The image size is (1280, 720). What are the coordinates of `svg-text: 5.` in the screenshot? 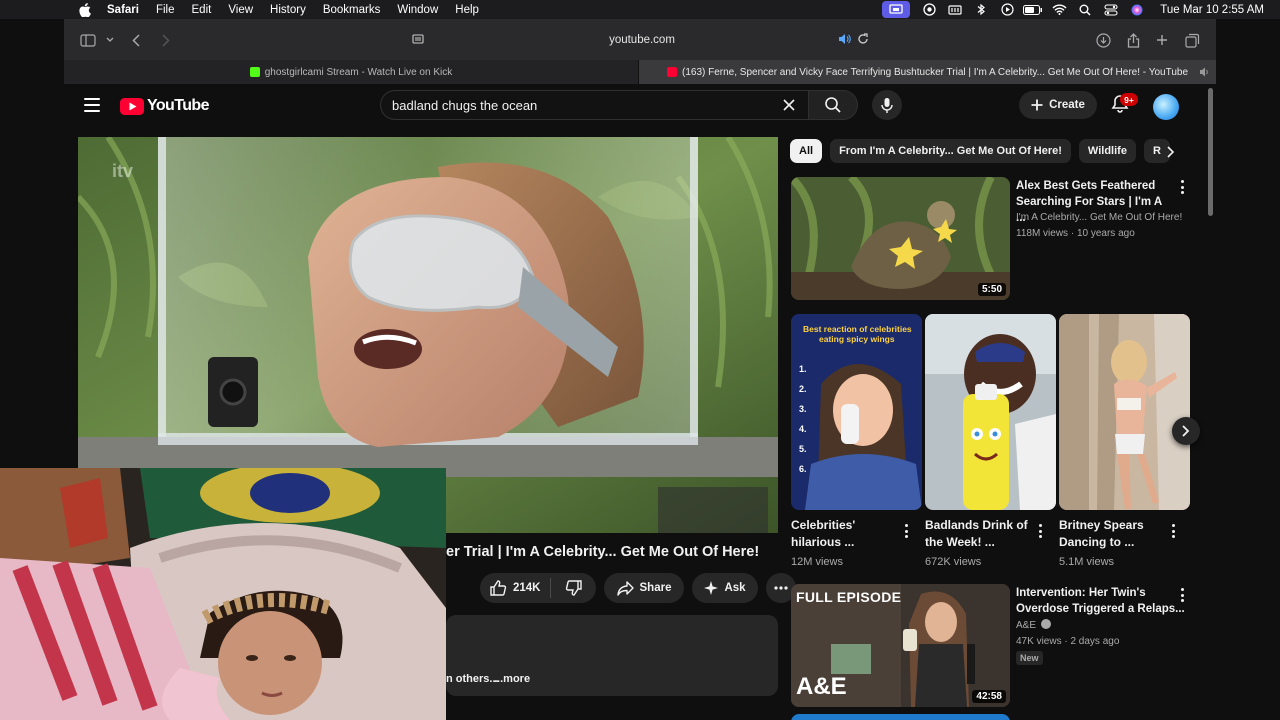 It's located at (803, 449).